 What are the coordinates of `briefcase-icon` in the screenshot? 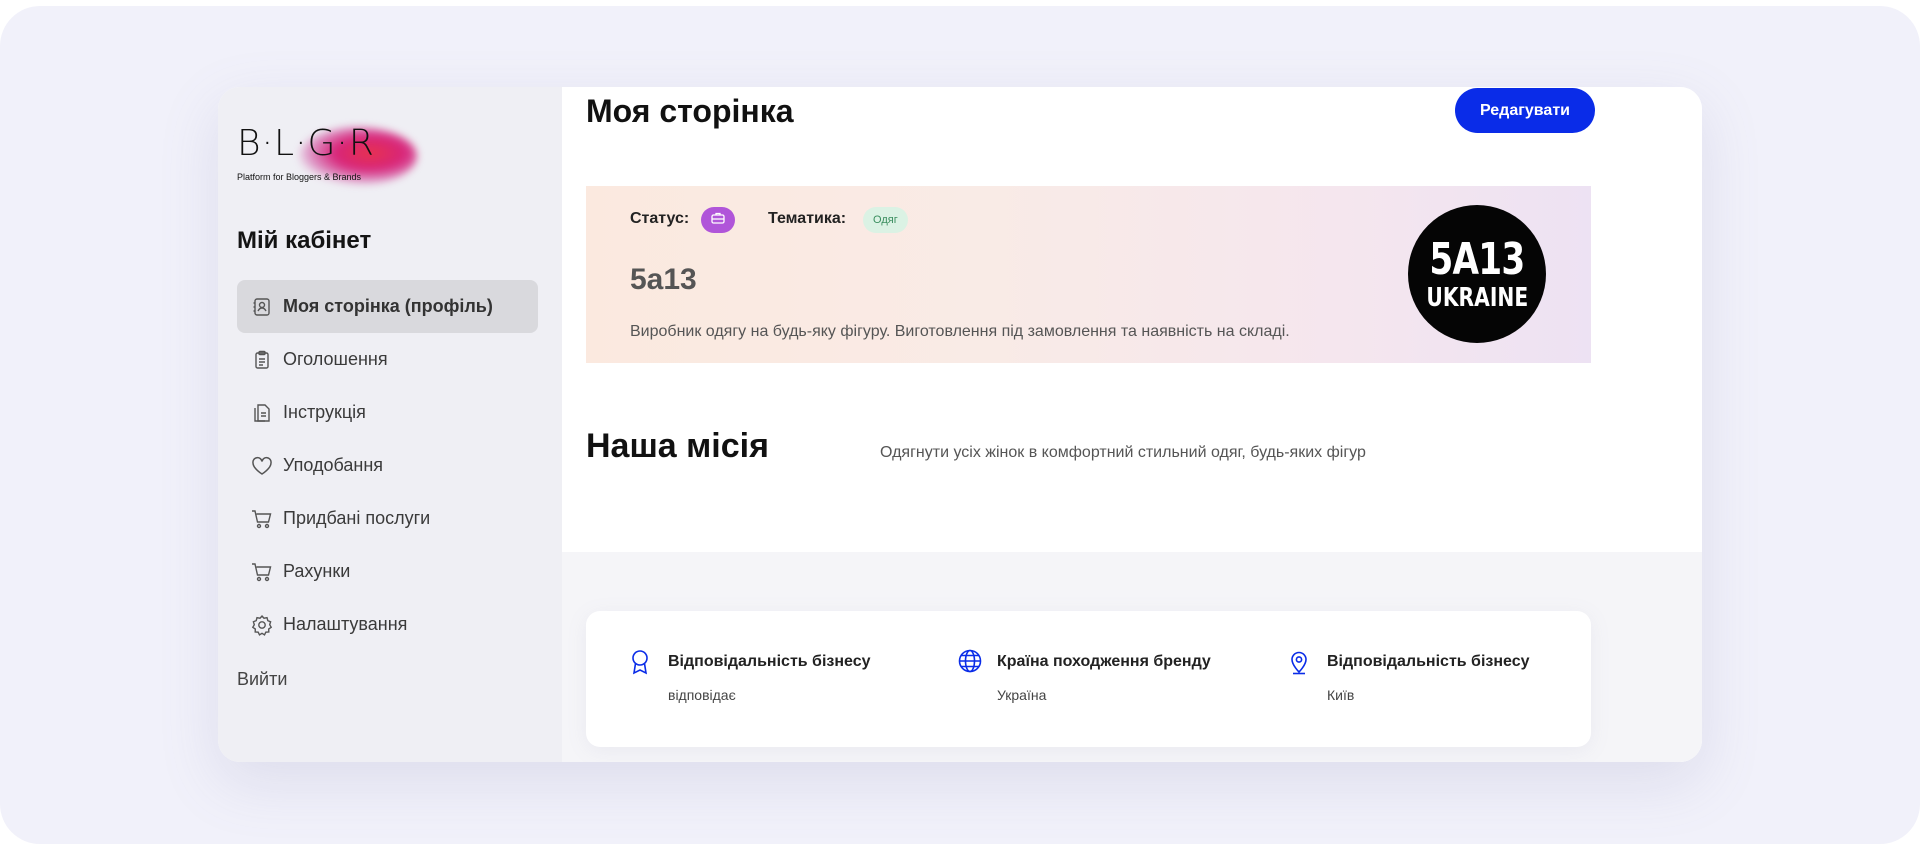 It's located at (718, 220).